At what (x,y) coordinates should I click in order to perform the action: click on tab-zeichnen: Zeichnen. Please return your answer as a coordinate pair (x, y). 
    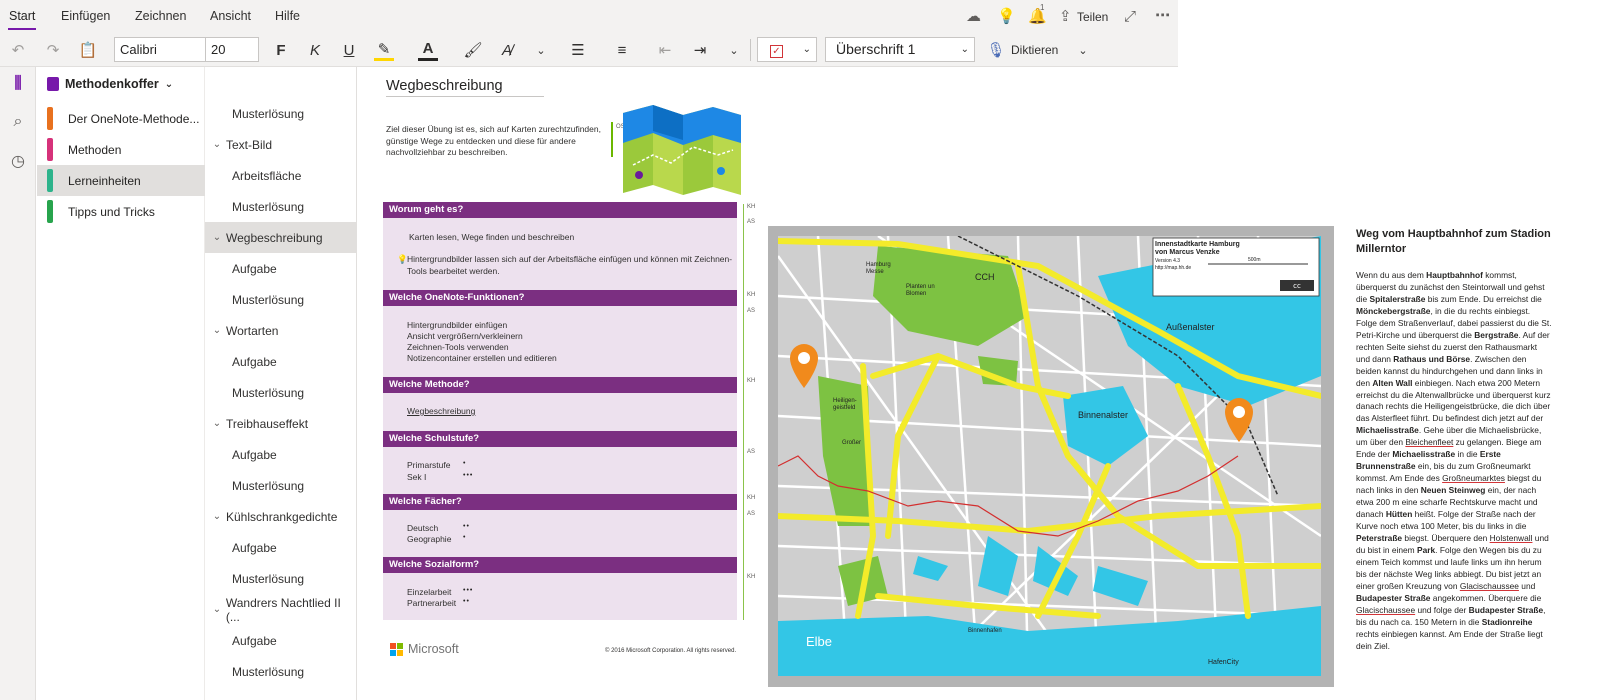
    Looking at the image, I should click on (160, 16).